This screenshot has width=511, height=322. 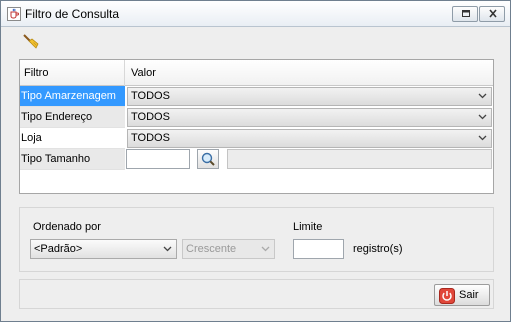 What do you see at coordinates (447, 296) in the screenshot?
I see `power-icon` at bounding box center [447, 296].